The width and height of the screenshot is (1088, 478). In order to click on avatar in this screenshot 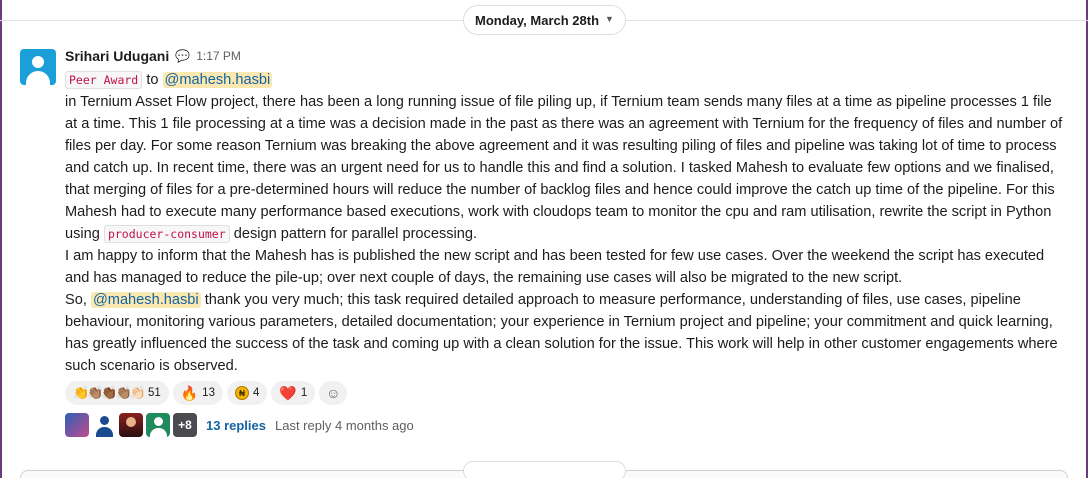, I will do `click(38, 67)`.